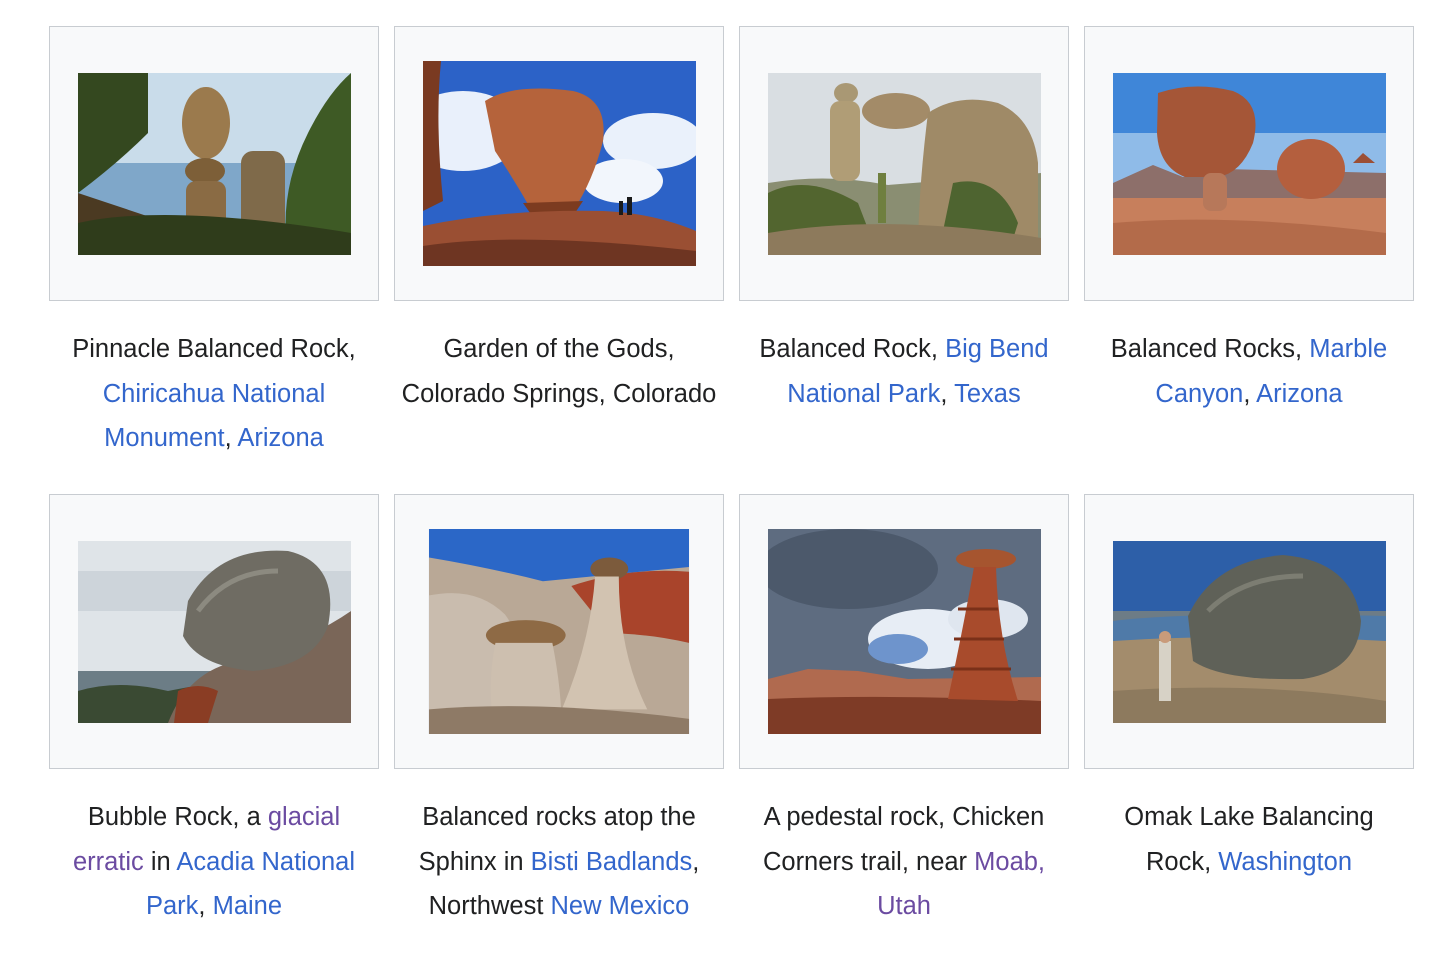  I want to click on caption-link-washington: Washington, so click(1285, 862).